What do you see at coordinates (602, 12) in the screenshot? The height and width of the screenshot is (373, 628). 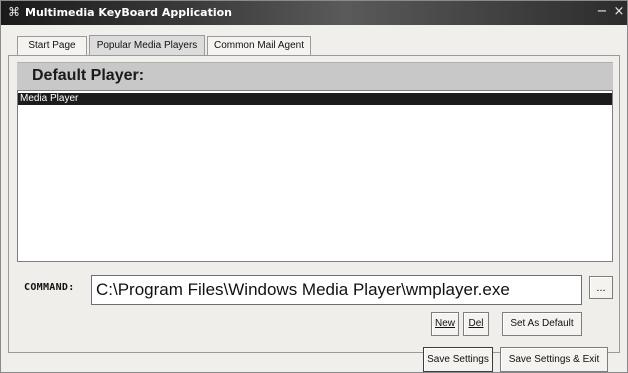 I see `minimize-button: −` at bounding box center [602, 12].